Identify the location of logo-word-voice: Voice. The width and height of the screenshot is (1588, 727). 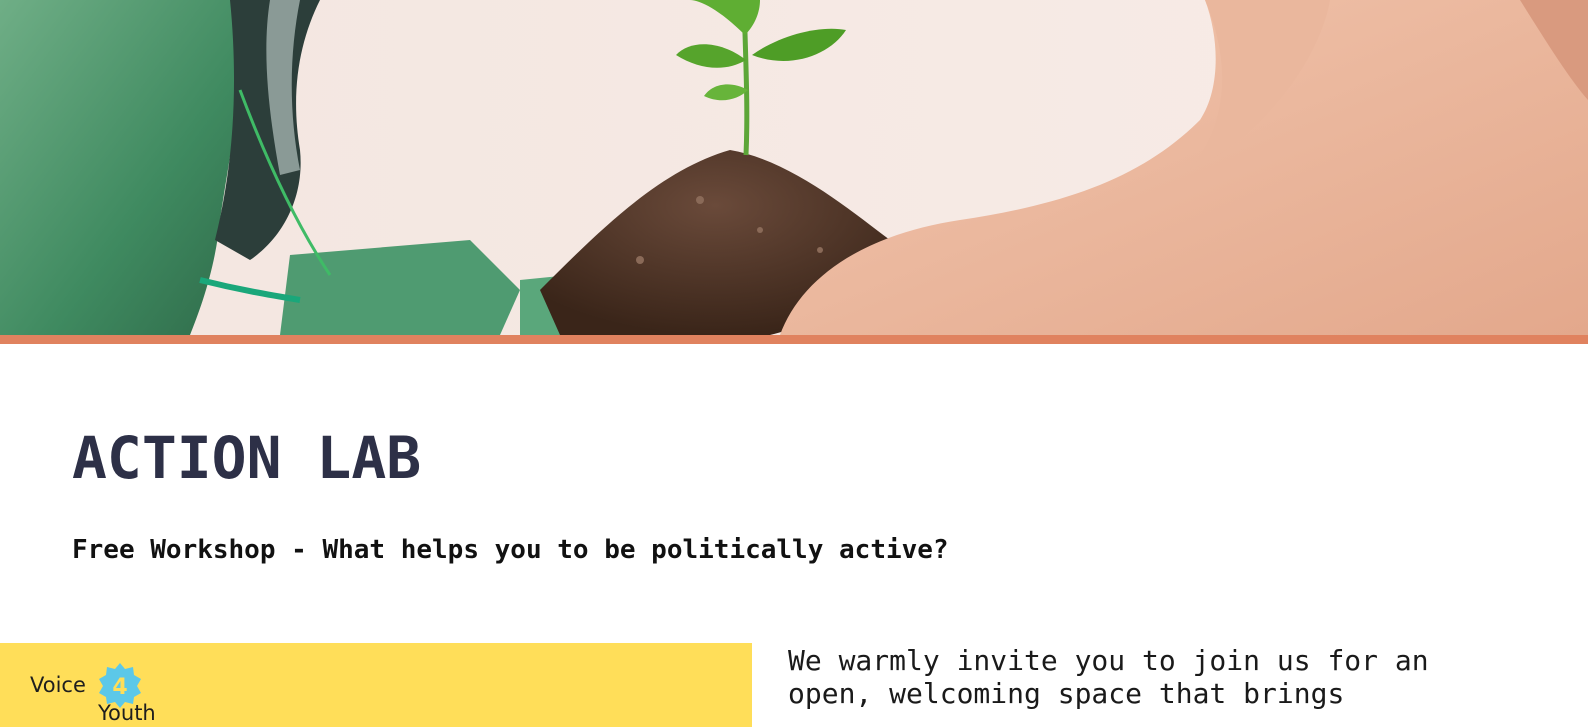
(58, 685).